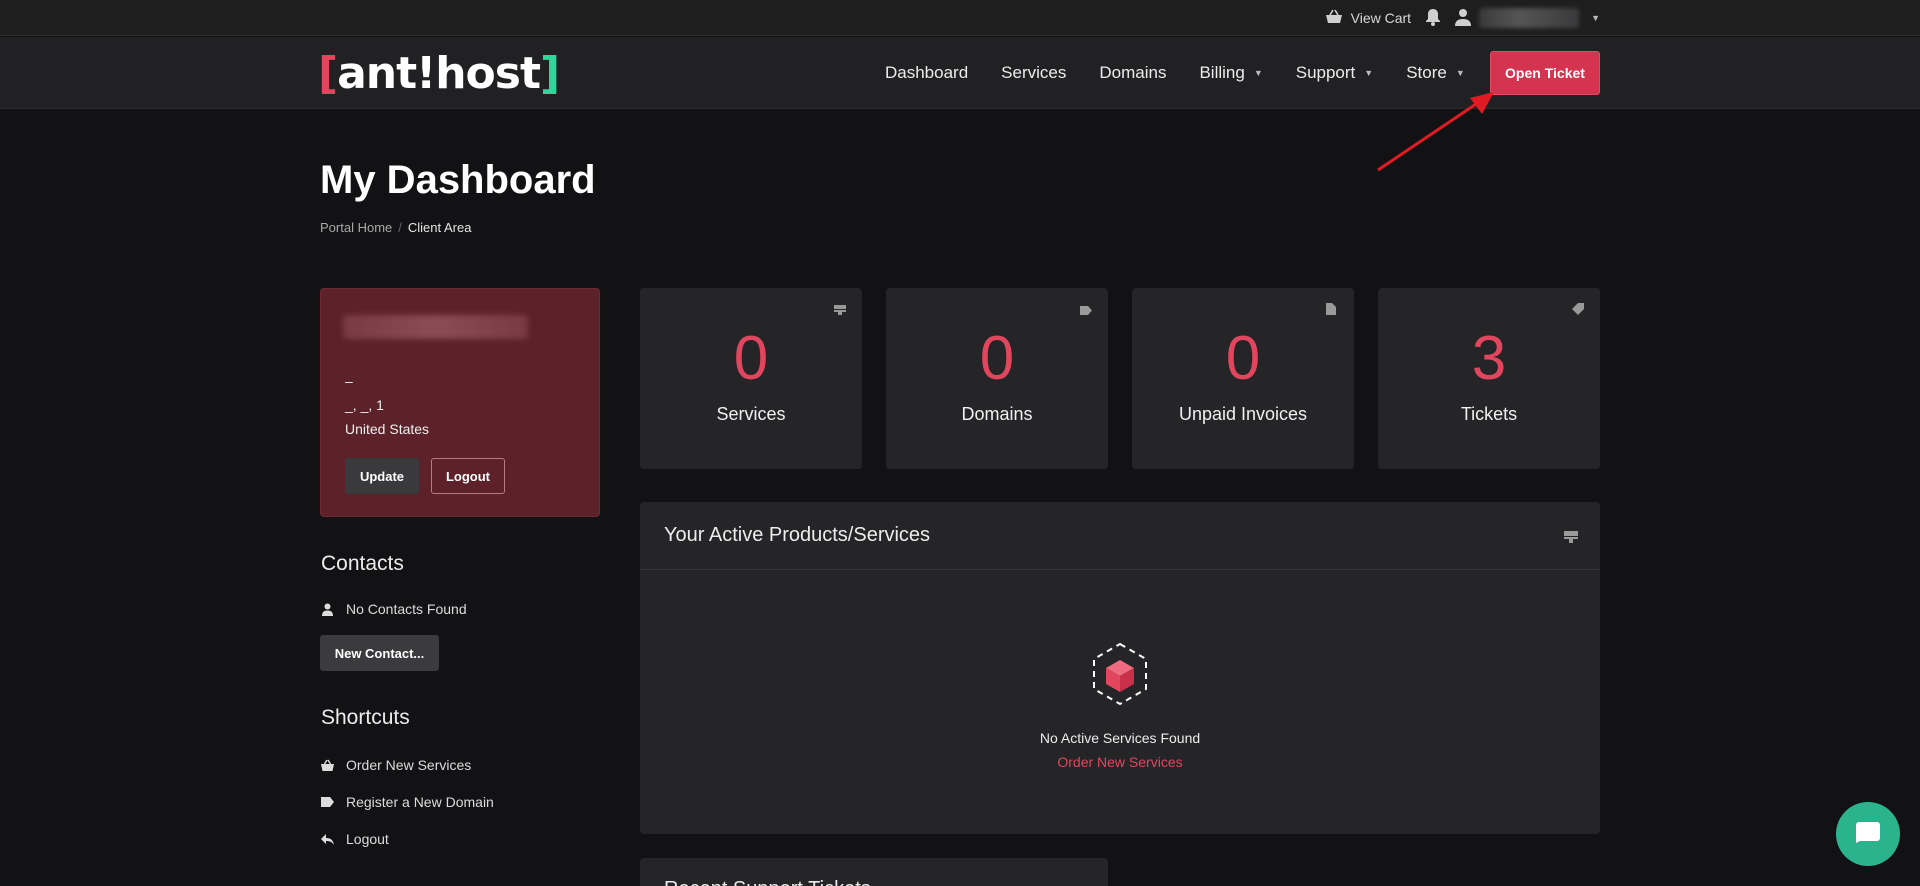  I want to click on stat-label: Tickets, so click(1489, 414).